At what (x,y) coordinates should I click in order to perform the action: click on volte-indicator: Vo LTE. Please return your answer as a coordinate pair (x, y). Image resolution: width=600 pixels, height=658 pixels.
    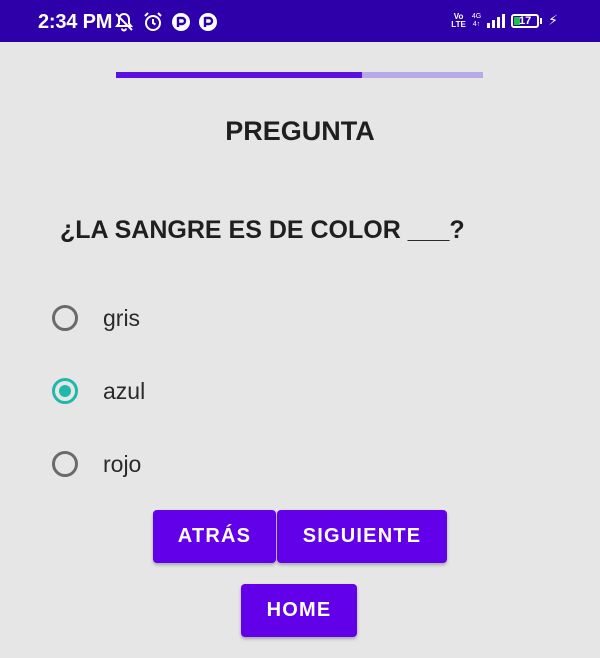
    Looking at the image, I should click on (458, 20).